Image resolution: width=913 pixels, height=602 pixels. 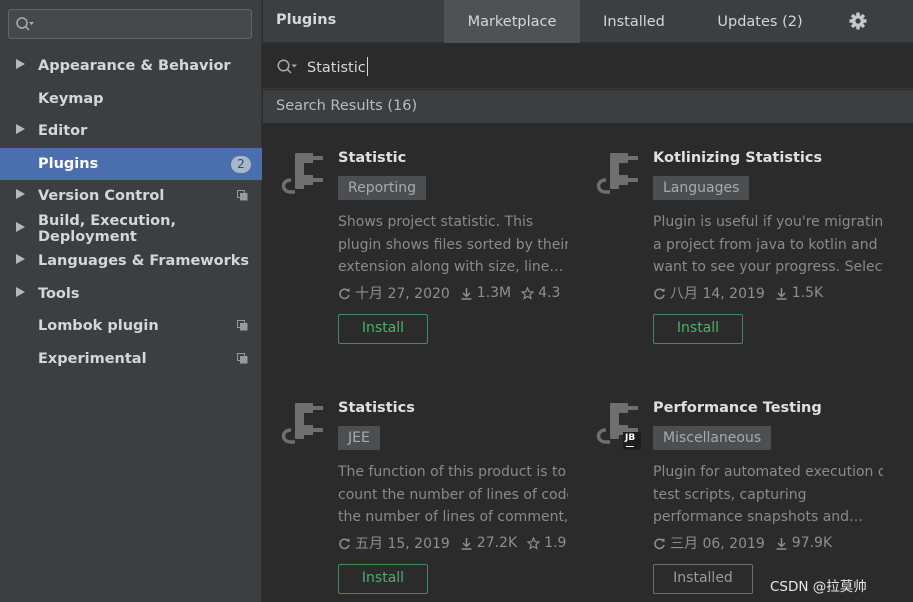 I want to click on description-line: Plugin is useful if you're migrating, so click(x=768, y=222).